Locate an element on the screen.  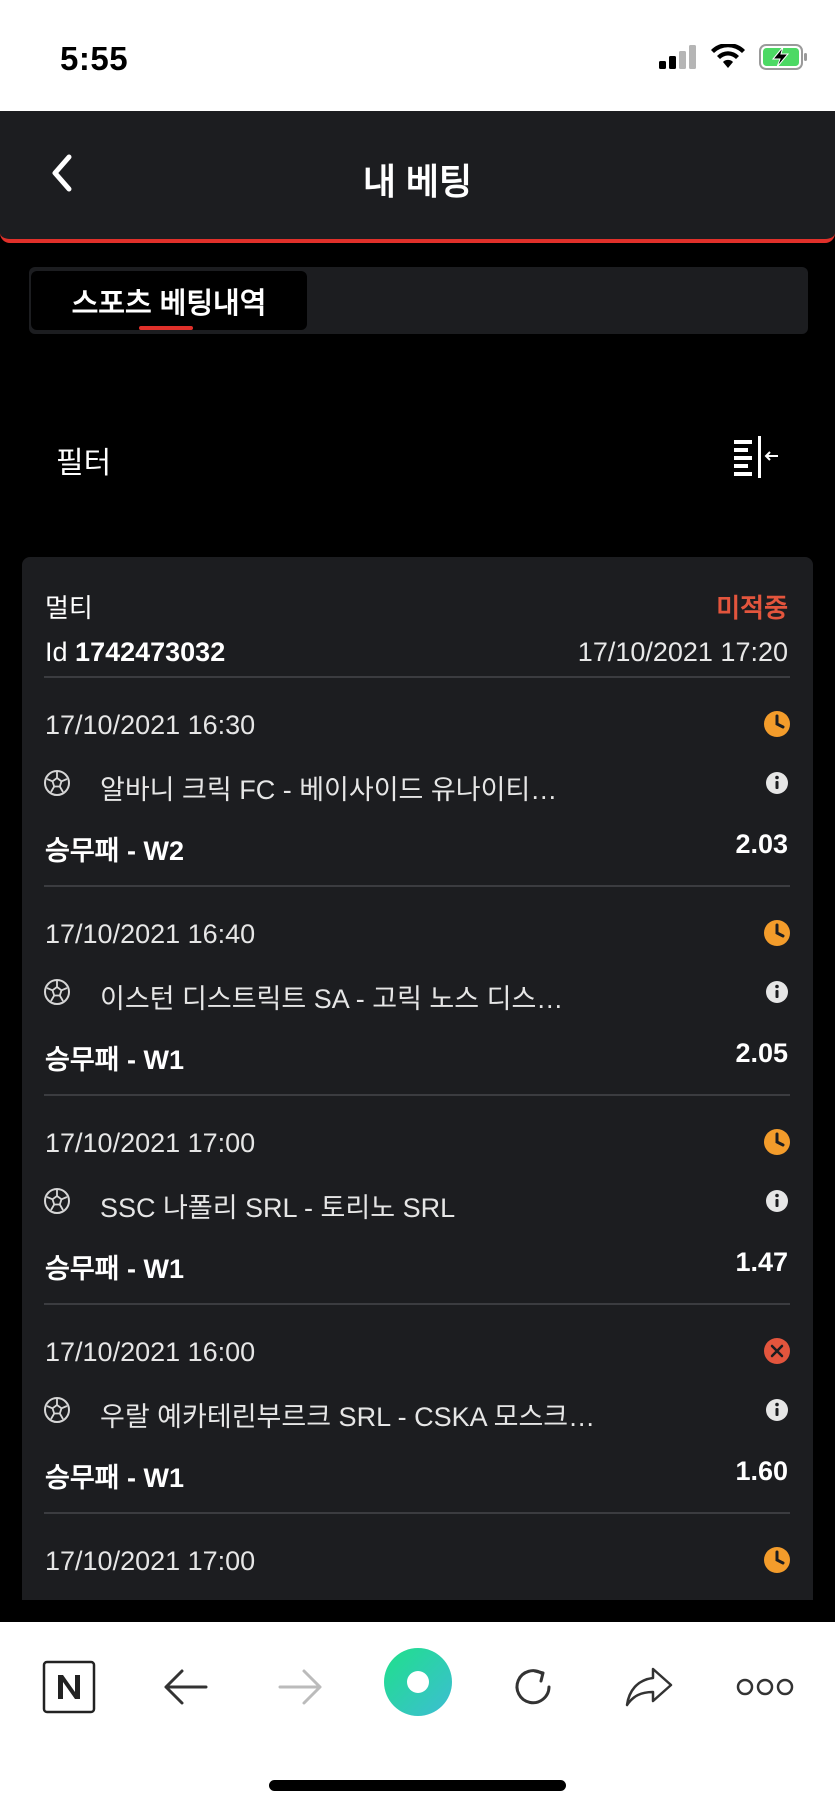
bet-type: 멀티 is located at coordinates (69, 608).